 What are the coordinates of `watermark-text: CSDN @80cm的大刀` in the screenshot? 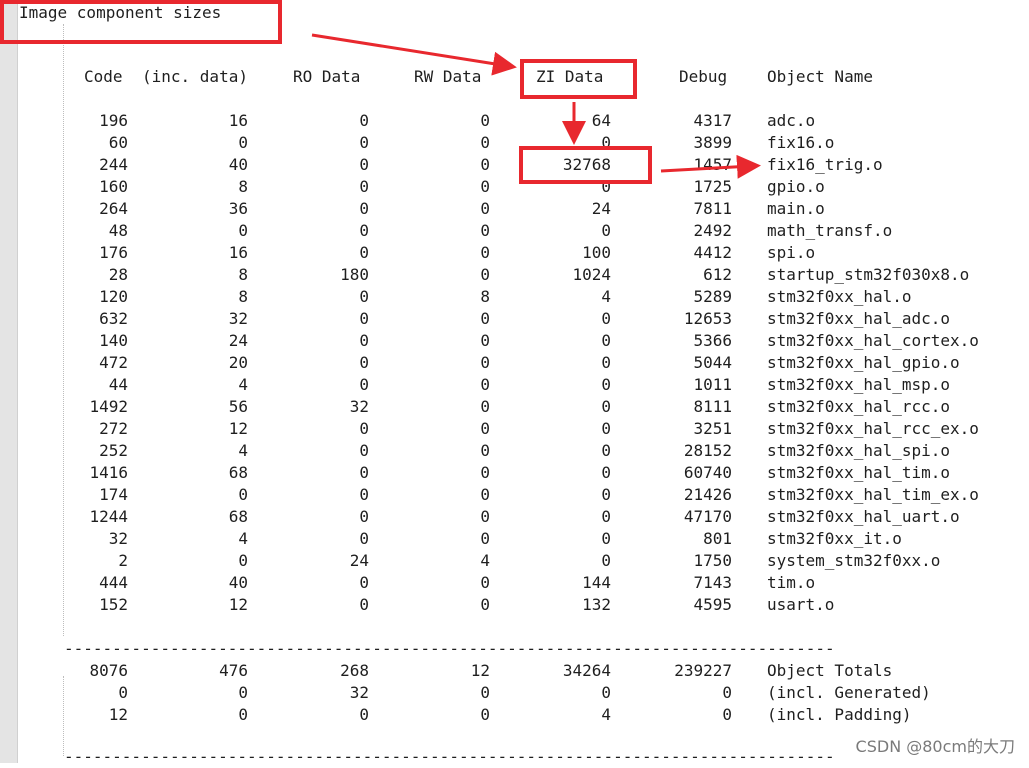 It's located at (935, 746).